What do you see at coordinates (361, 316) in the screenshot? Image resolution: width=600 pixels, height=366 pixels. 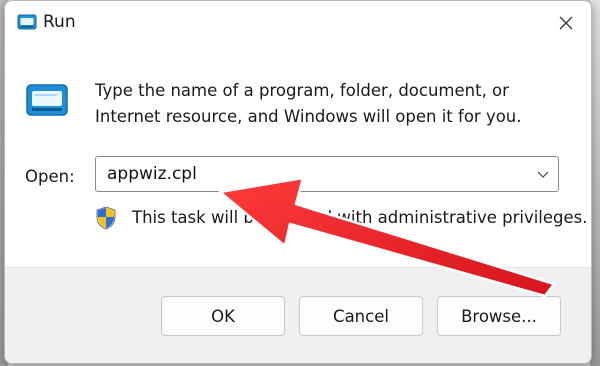 I see `cancel-button: Cancel` at bounding box center [361, 316].